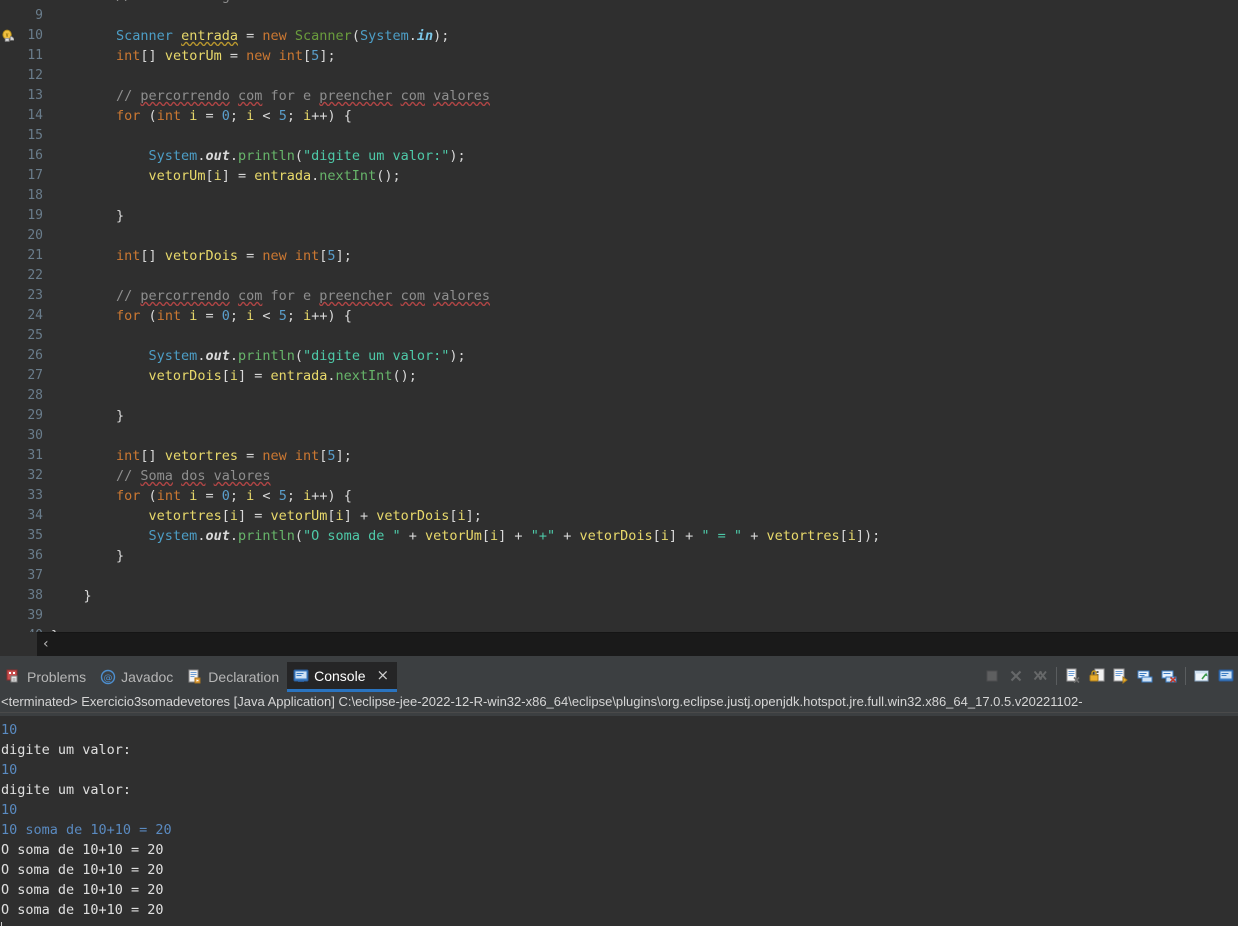 The width and height of the screenshot is (1238, 926). Describe the element at coordinates (137, 677) in the screenshot. I see `tab-javadoc: @ Javadoc` at that location.